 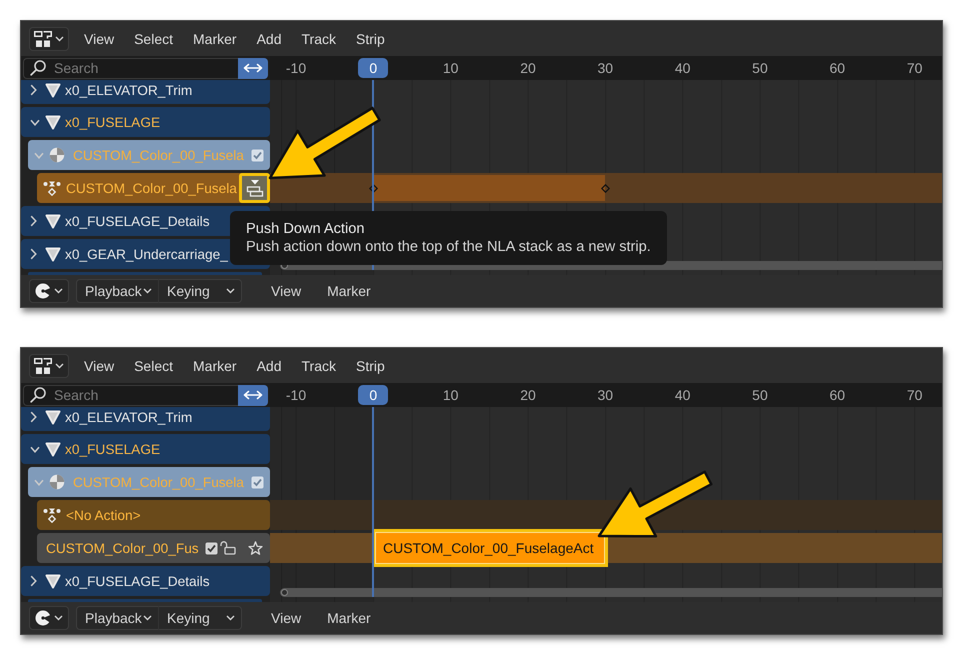 I want to click on push-down-icon, so click(x=254, y=188).